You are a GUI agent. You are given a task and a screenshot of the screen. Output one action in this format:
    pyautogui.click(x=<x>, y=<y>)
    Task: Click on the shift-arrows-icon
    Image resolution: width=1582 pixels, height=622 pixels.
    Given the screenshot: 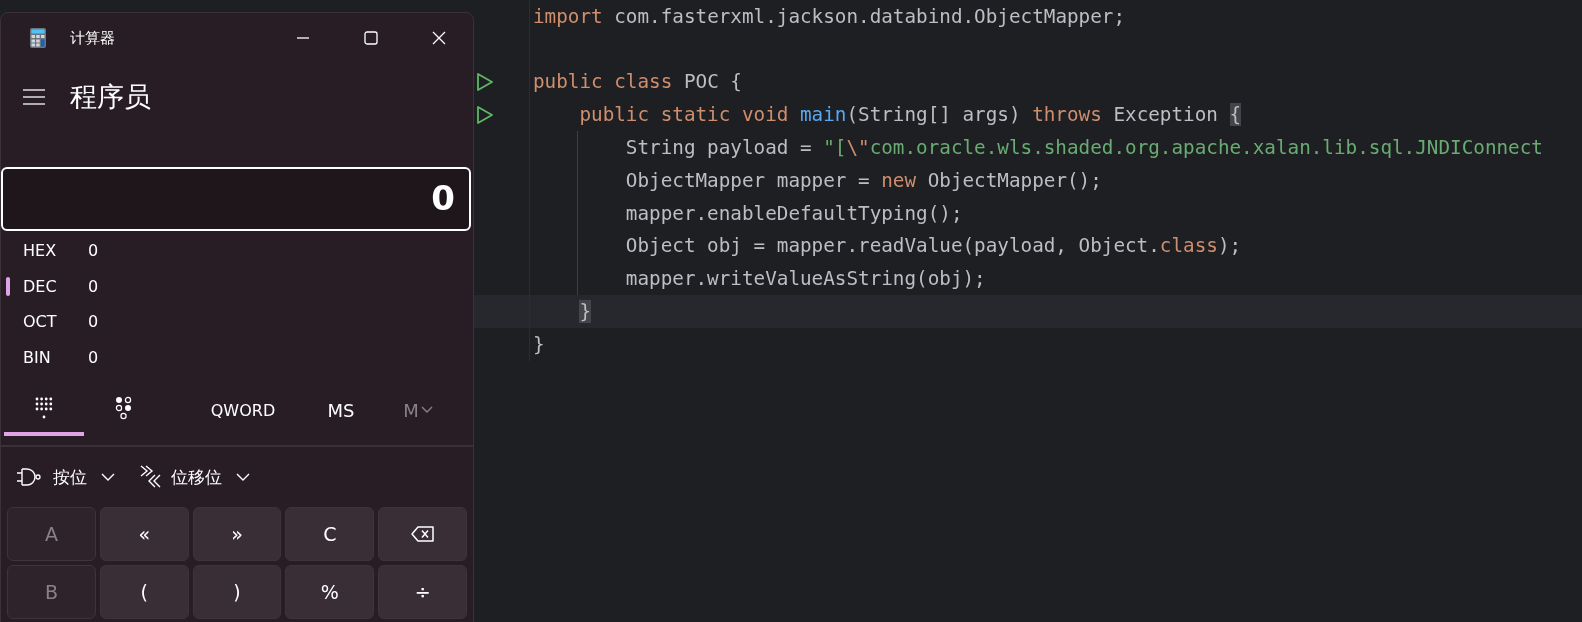 What is the action you would take?
    pyautogui.click(x=150, y=477)
    